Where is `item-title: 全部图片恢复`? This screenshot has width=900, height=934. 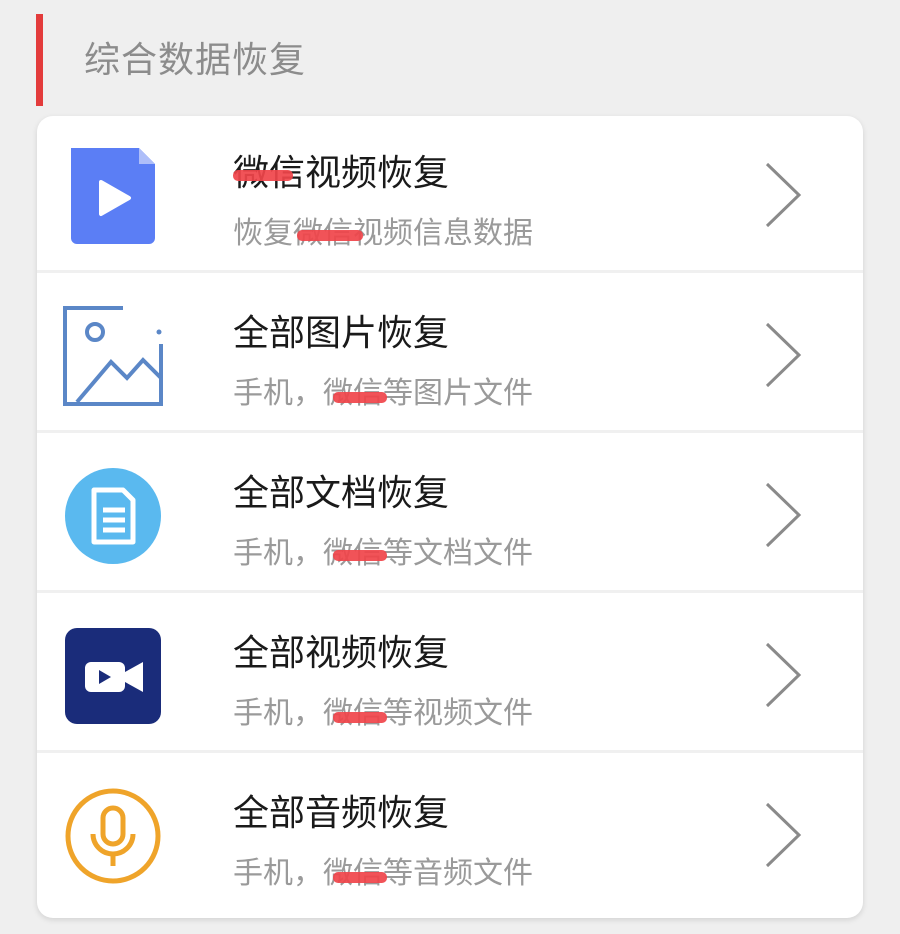
item-title: 全部图片恢复 is located at coordinates (341, 333).